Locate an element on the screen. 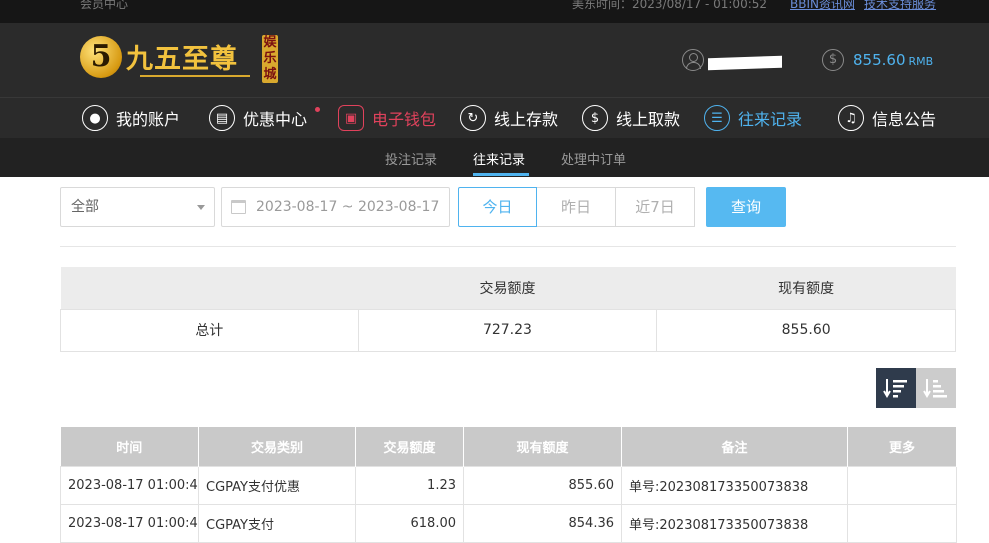 This screenshot has height=543, width=989. nav-online-withdraw: $ 线上取款 is located at coordinates (631, 118).